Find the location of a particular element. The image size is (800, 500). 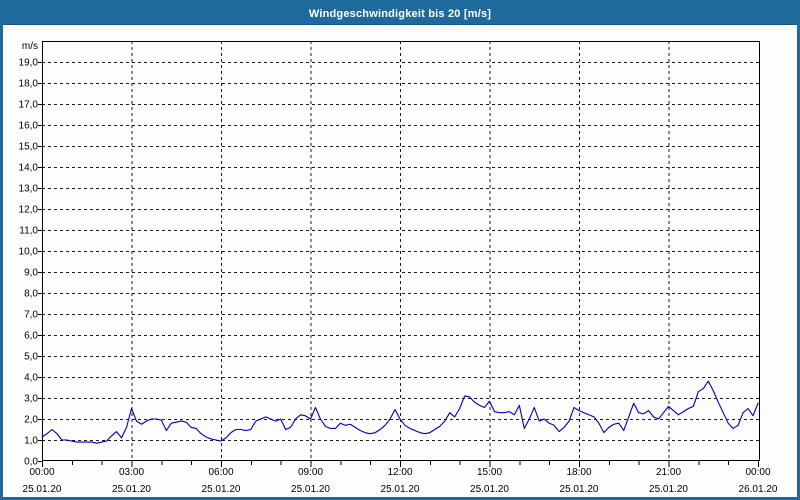

x-tick-time-label: 06:00 is located at coordinates (220, 472).